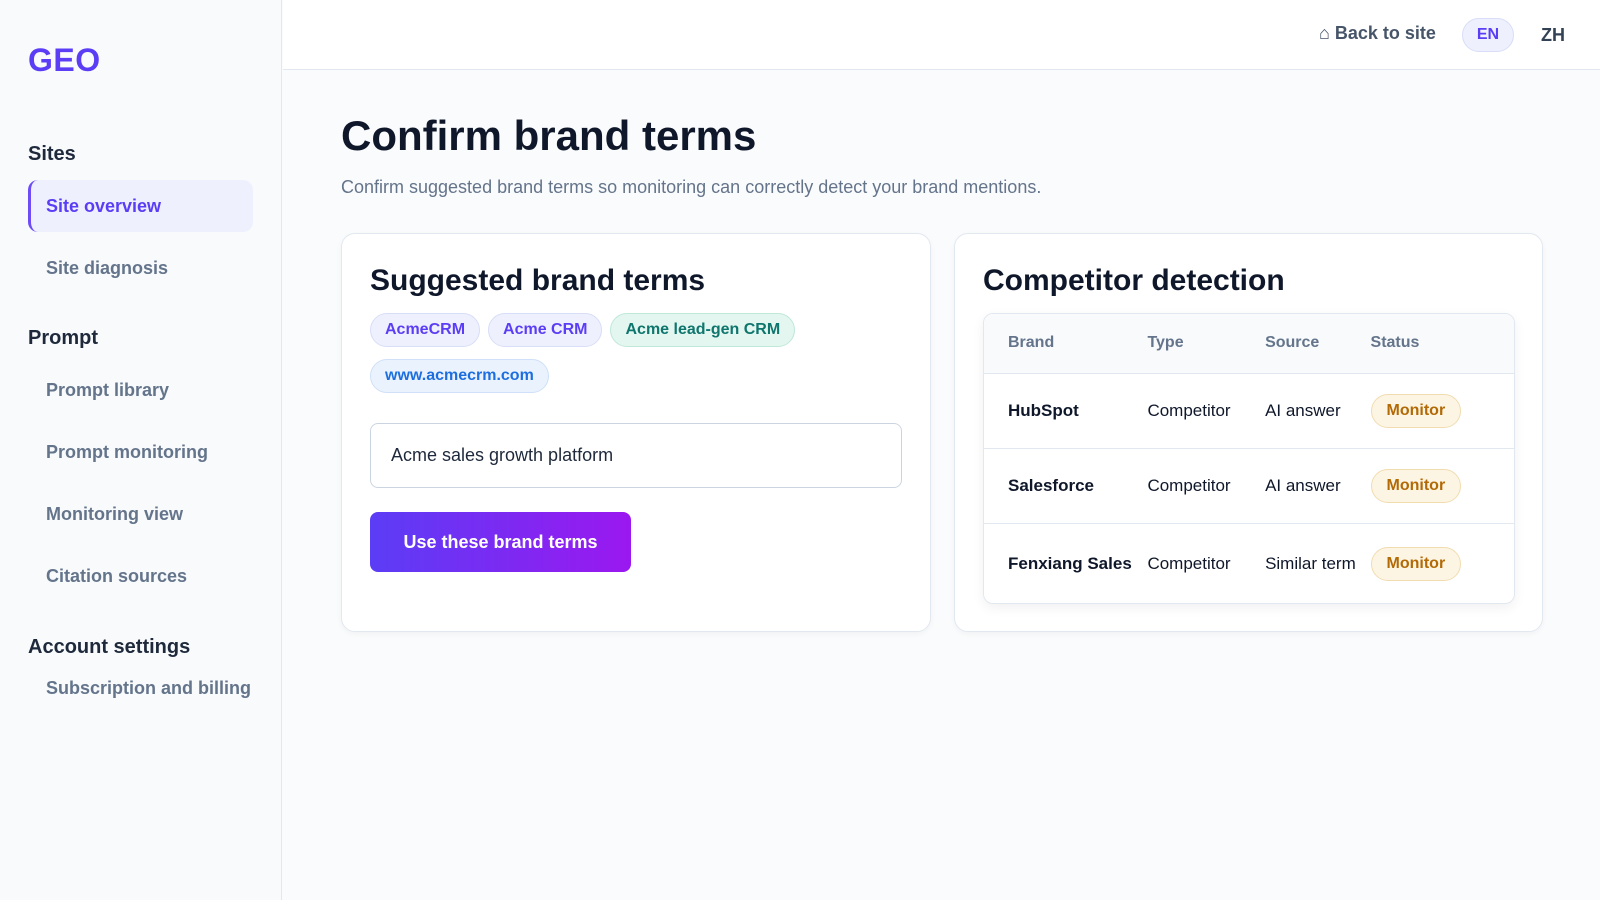  I want to click on nav-section-sites: Sites, so click(52, 154).